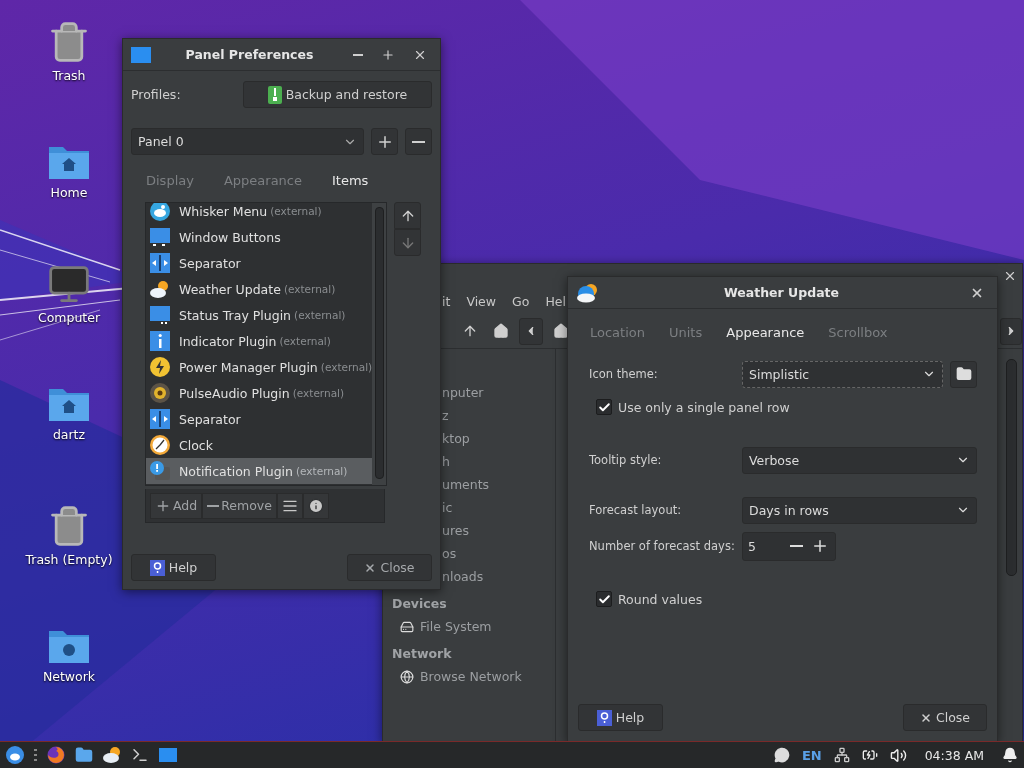 Image resolution: width=1024 pixels, height=768 pixels. What do you see at coordinates (781, 755) in the screenshot?
I see `chat-icon` at bounding box center [781, 755].